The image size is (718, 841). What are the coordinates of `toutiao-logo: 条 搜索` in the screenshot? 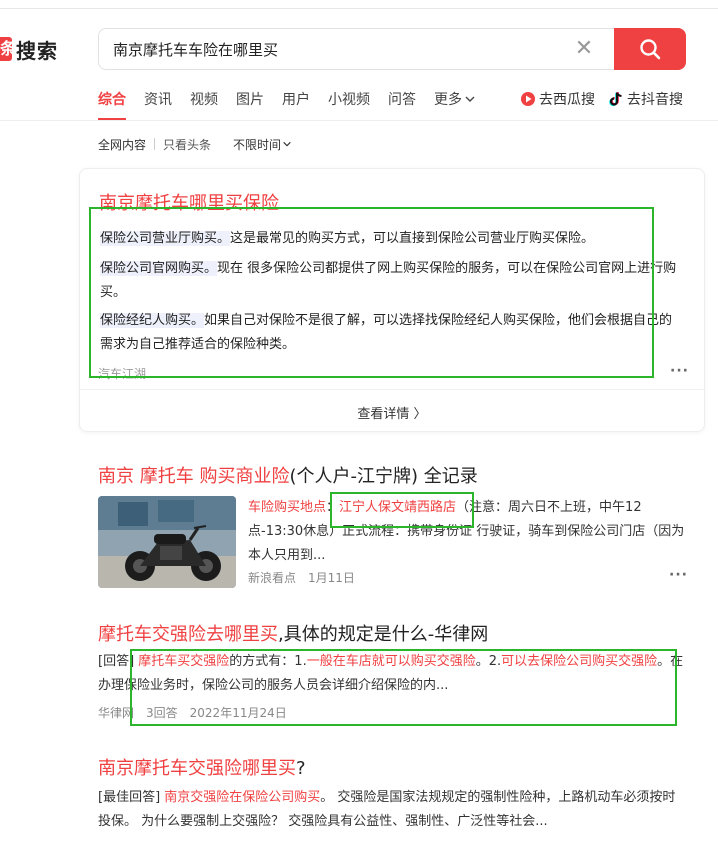 It's located at (29, 49).